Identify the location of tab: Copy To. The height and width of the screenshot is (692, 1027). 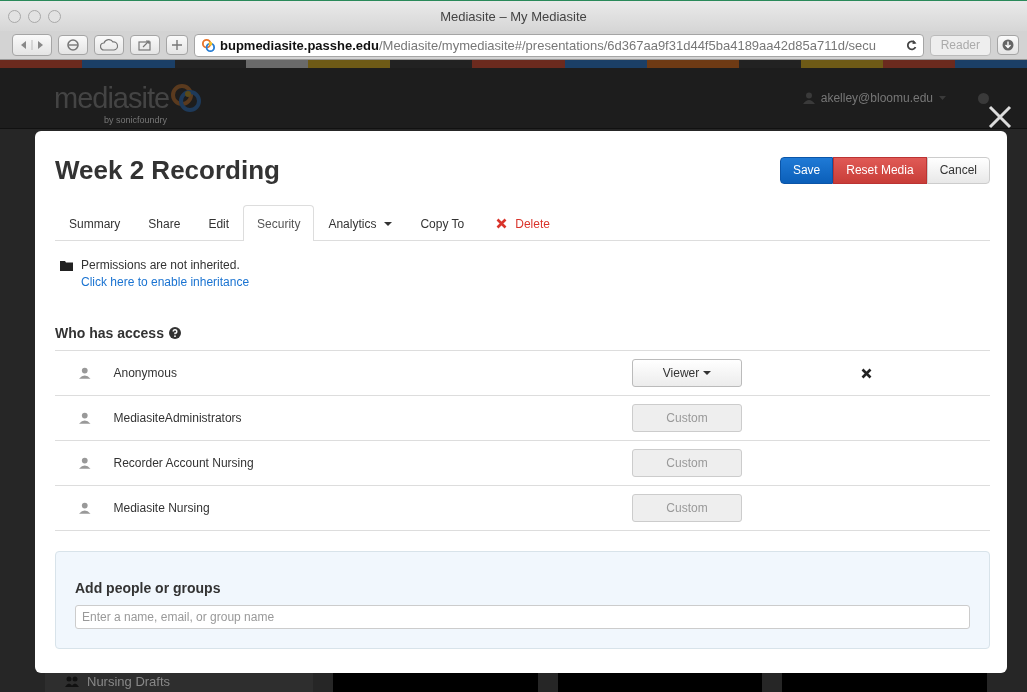
(442, 223).